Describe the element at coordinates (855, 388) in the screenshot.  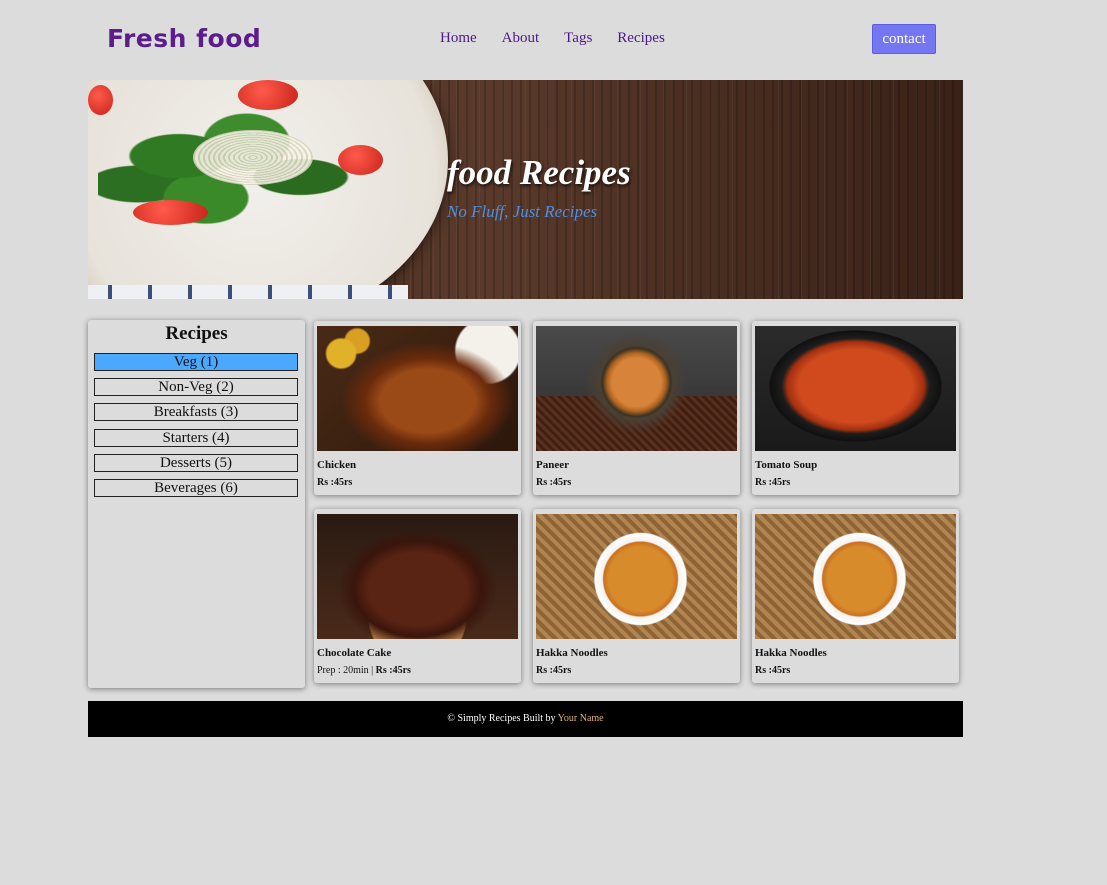
I see `tomato-soup-image` at that location.